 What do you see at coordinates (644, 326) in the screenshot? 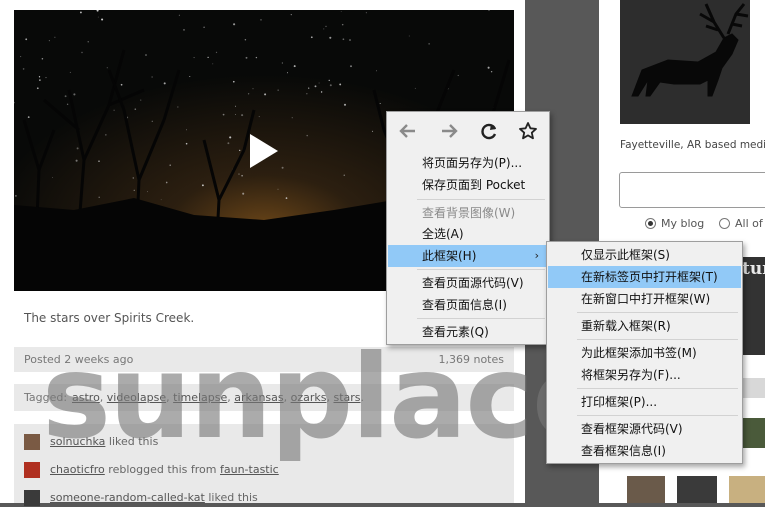
I see `submenu-item-reload-frame: 重新载入框架(R)` at bounding box center [644, 326].